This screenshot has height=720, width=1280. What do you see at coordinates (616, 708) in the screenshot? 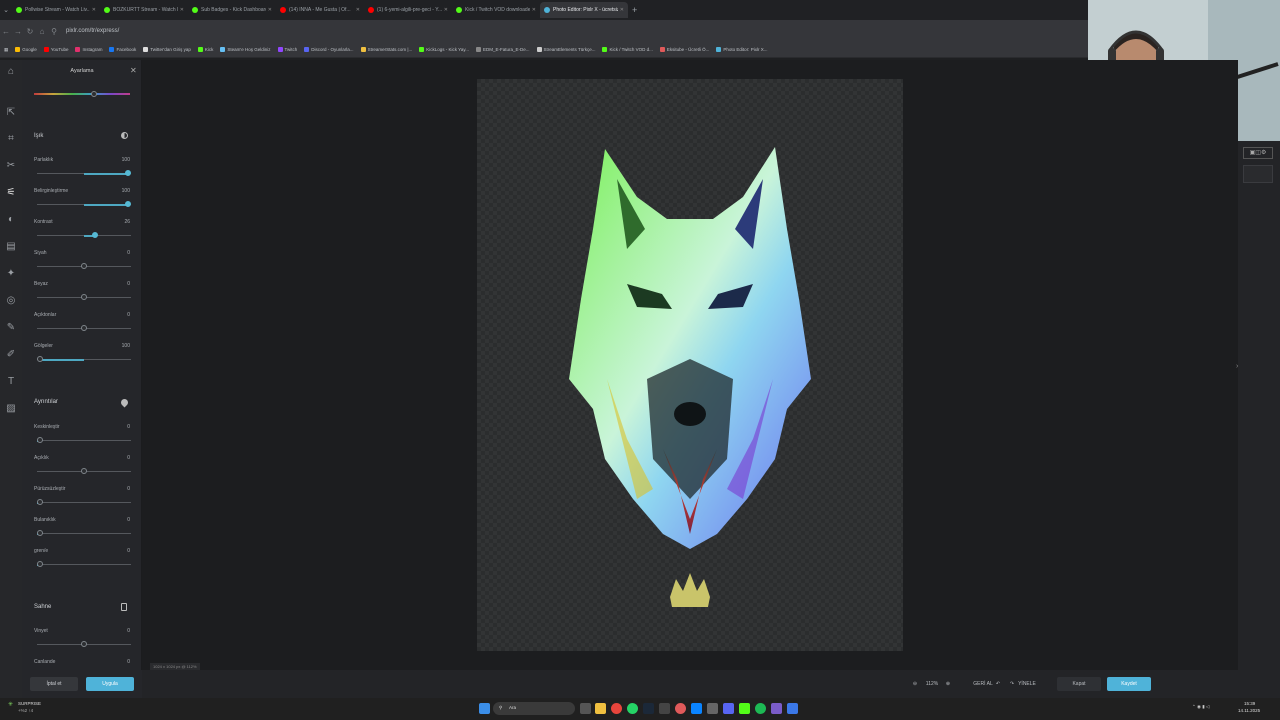
I see `chrome-icon` at bounding box center [616, 708].